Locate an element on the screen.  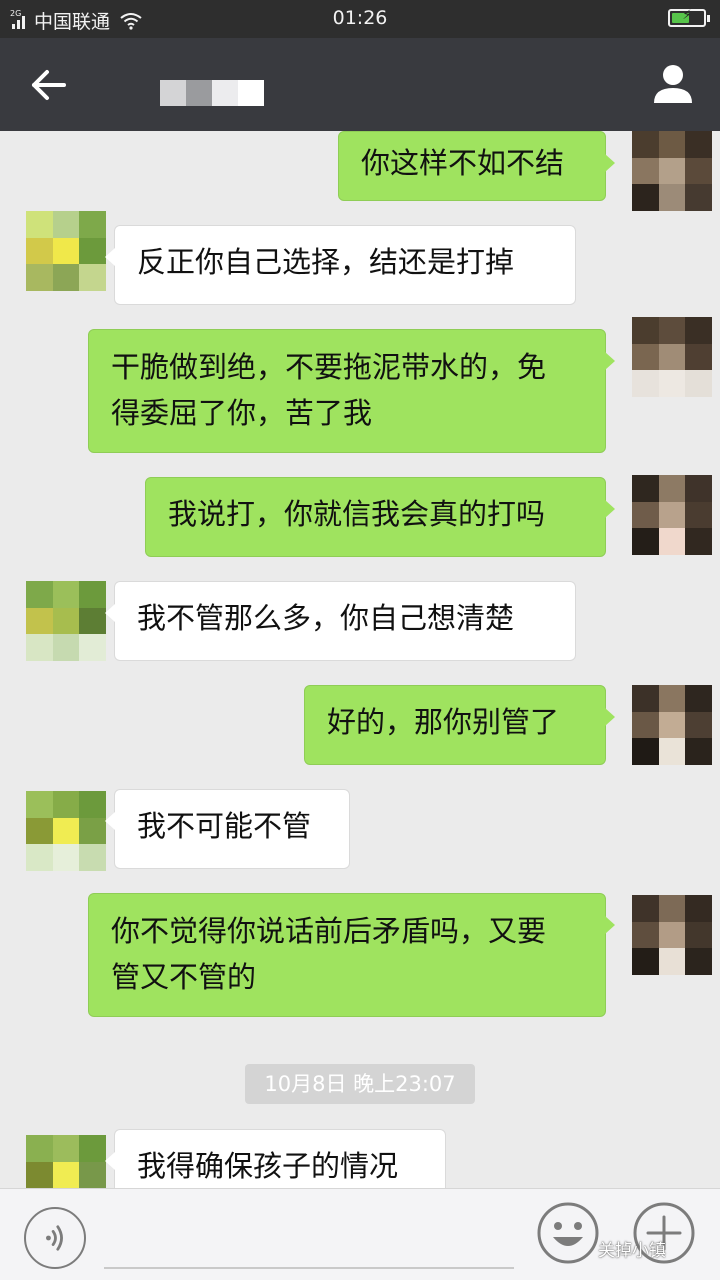
my-message-bubble: 好的，那你别管了 is located at coordinates (459, 725).